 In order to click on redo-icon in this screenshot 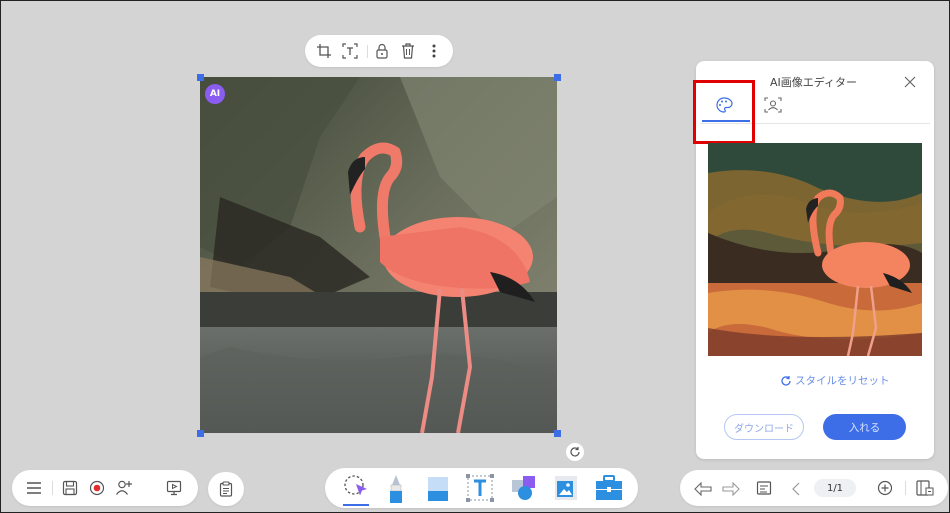, I will do `click(731, 490)`.